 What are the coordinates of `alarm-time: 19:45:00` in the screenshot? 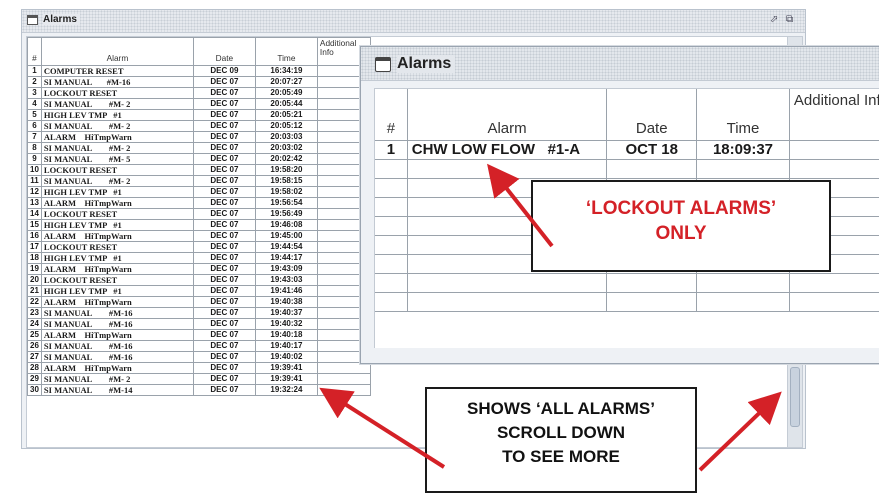 It's located at (286, 236).